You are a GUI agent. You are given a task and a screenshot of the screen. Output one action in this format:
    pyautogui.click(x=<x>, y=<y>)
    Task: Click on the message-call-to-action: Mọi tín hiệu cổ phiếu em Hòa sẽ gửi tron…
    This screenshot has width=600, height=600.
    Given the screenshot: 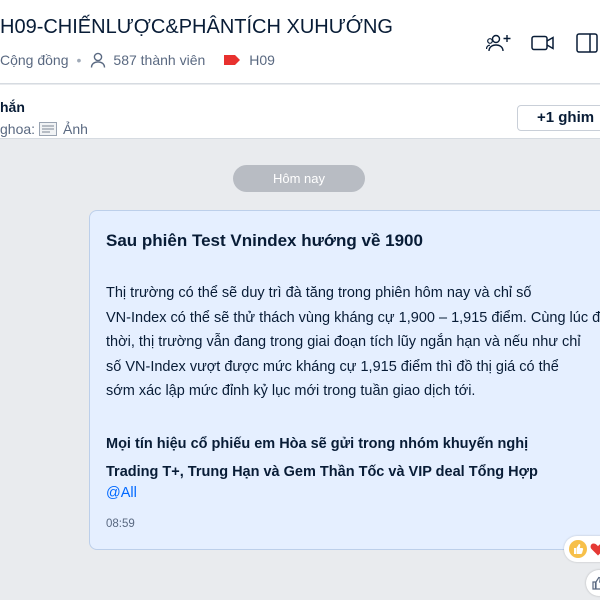 What is the action you would take?
    pyautogui.click(x=322, y=458)
    